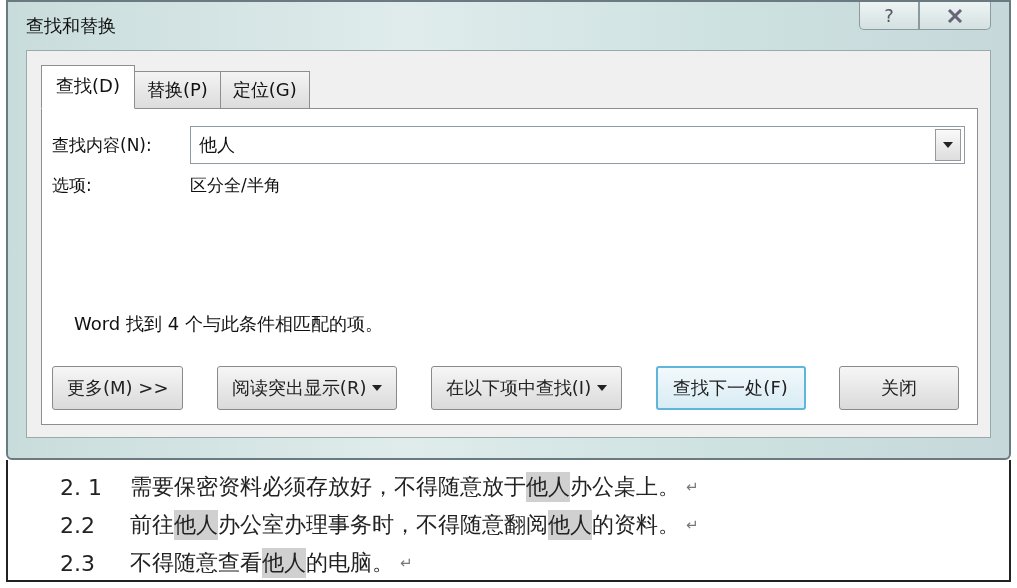 Image resolution: width=1017 pixels, height=588 pixels. What do you see at coordinates (889, 16) in the screenshot?
I see `help-button: ?` at bounding box center [889, 16].